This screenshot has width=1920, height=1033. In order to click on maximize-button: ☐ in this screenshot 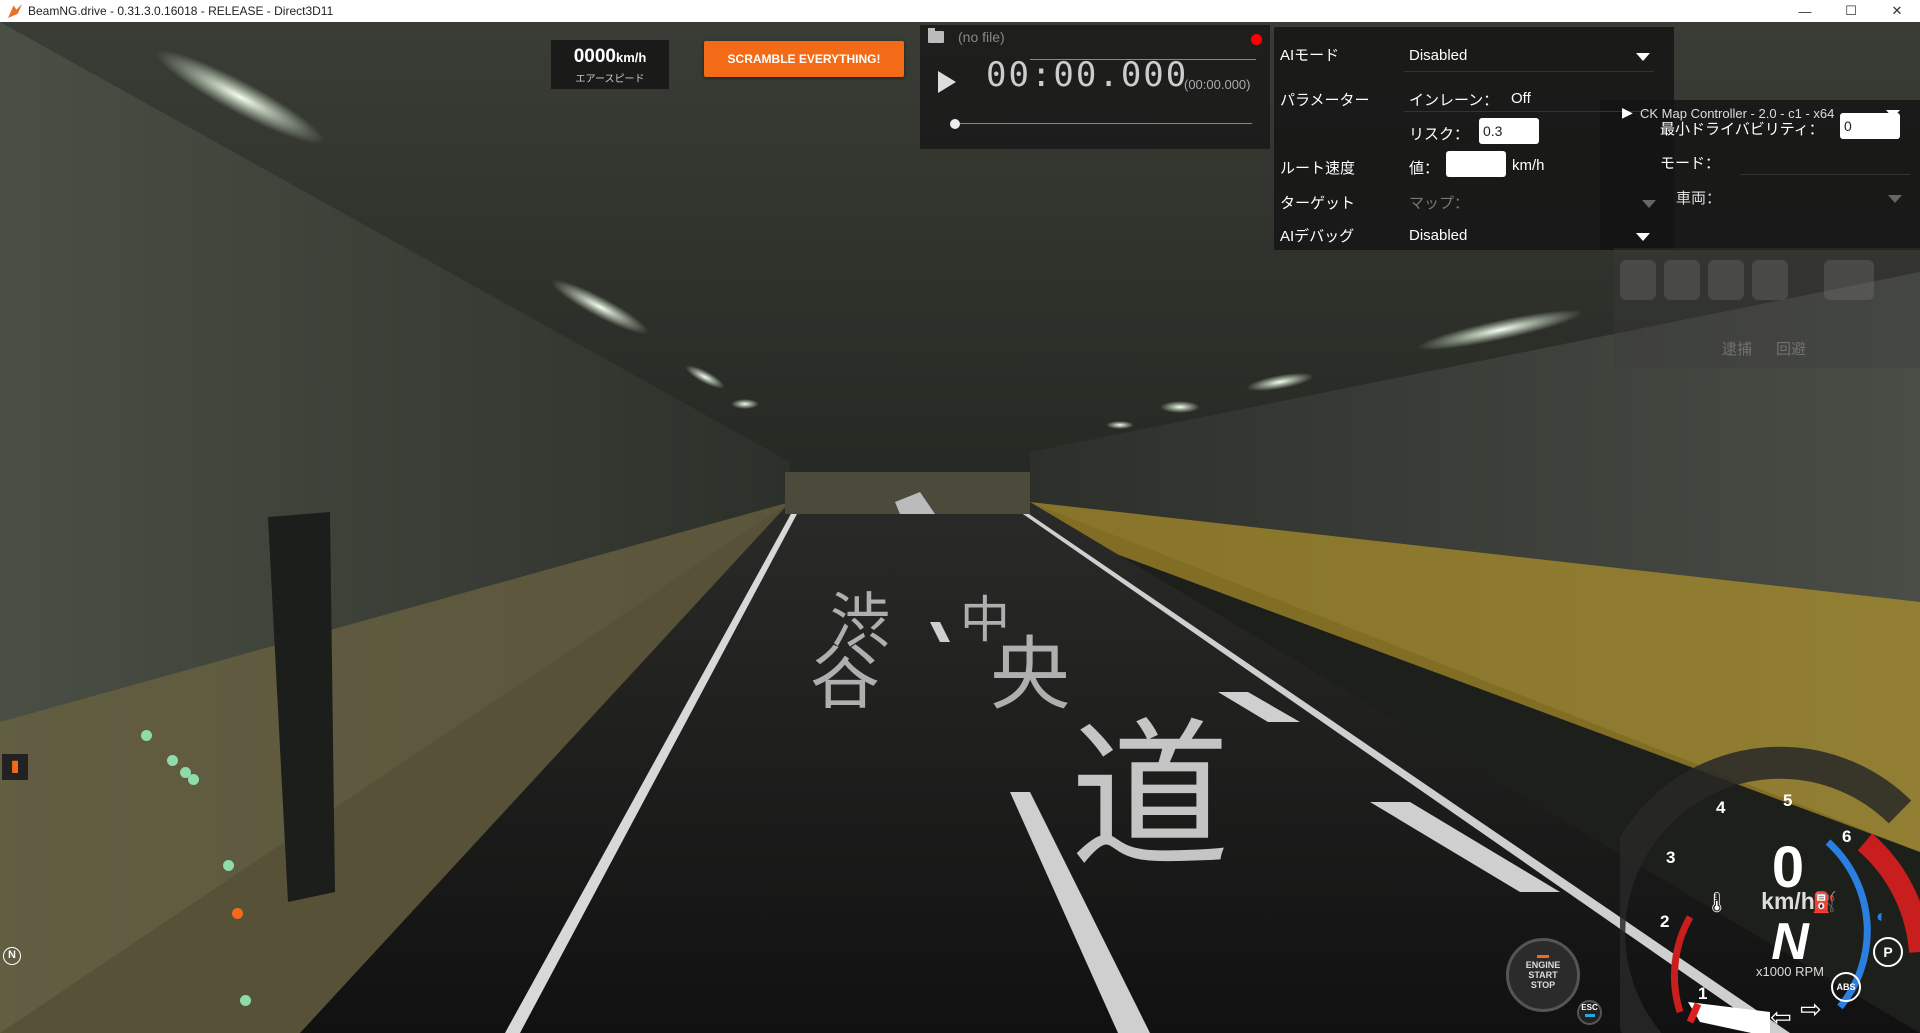, I will do `click(1851, 11)`.